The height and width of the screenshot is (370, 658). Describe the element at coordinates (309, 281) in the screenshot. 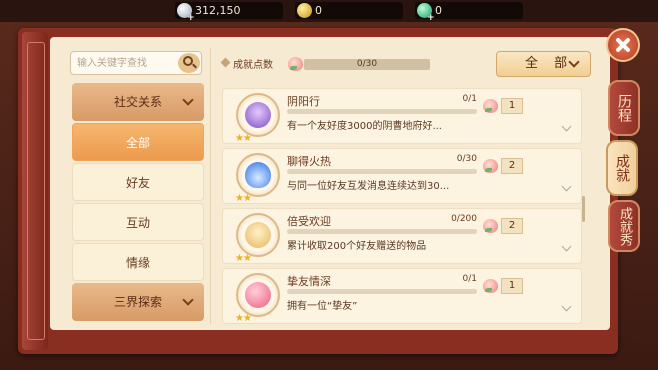

I see `achievement-title: 挚友情深` at that location.